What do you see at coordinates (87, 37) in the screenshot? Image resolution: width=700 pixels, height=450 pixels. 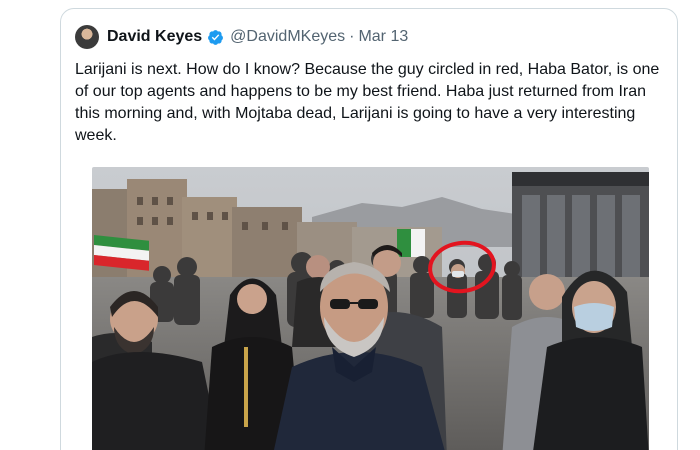 I see `avatar` at bounding box center [87, 37].